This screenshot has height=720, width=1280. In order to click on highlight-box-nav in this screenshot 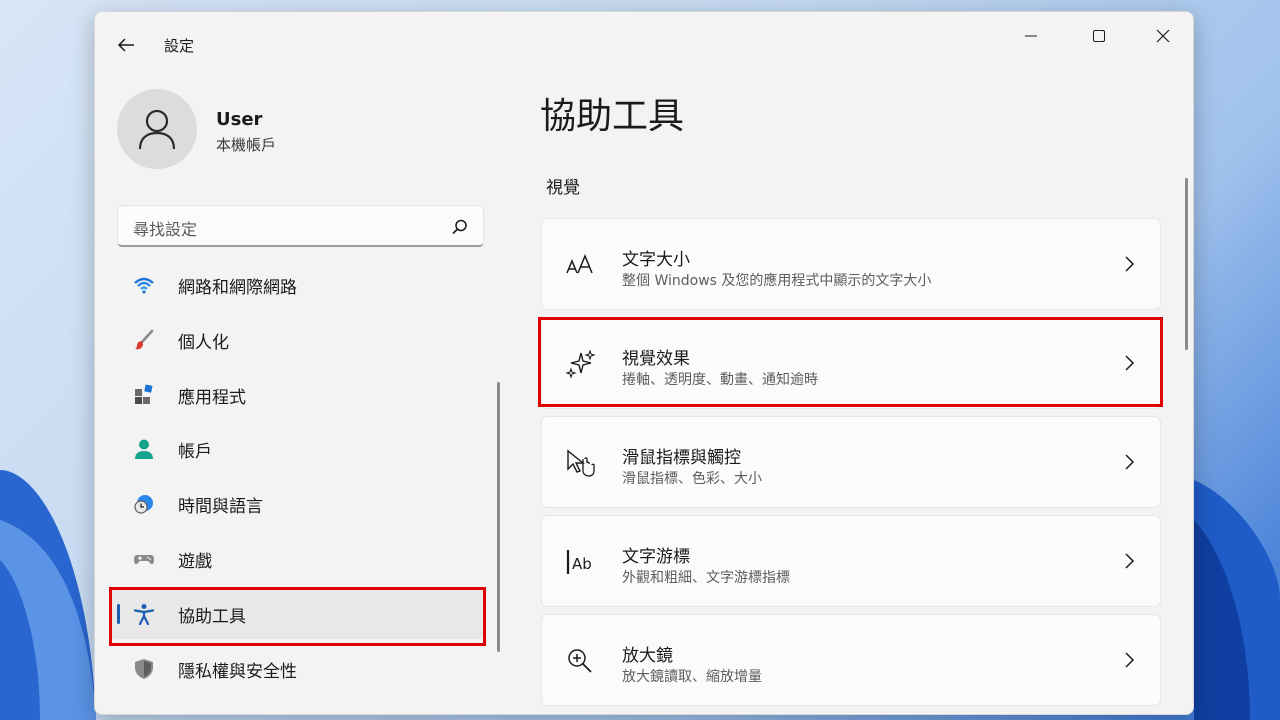, I will do `click(297, 616)`.